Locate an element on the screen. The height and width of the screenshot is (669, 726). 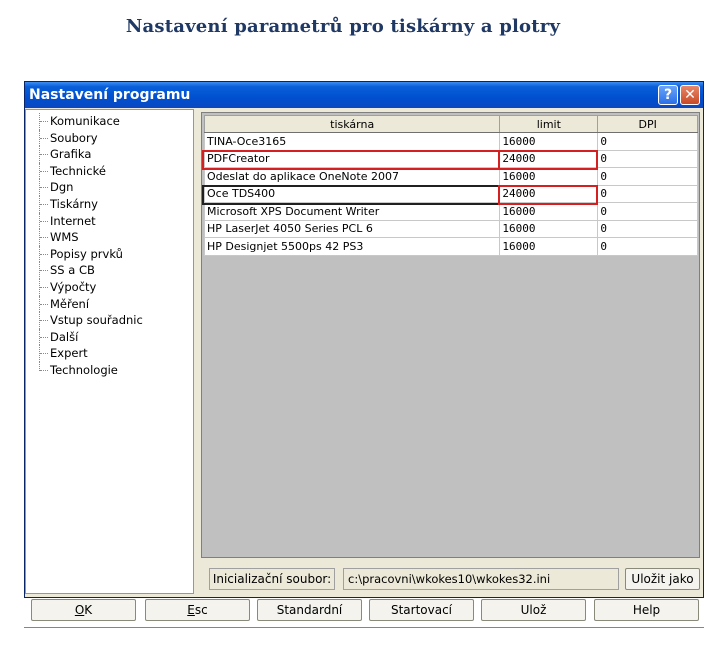
tree-item-popisy-prvku: Popisy prvků is located at coordinates (109, 254).